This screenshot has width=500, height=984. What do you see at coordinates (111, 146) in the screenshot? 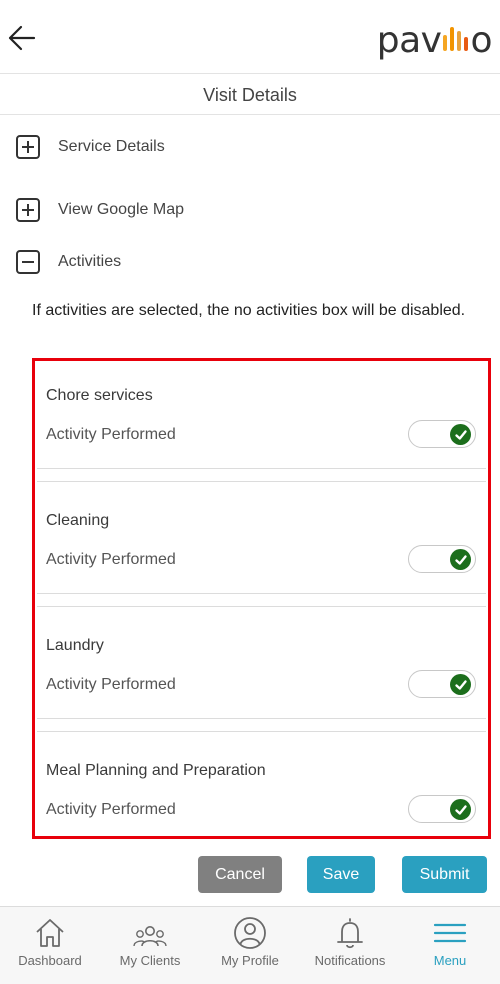
I see `section-label: Service Details` at bounding box center [111, 146].